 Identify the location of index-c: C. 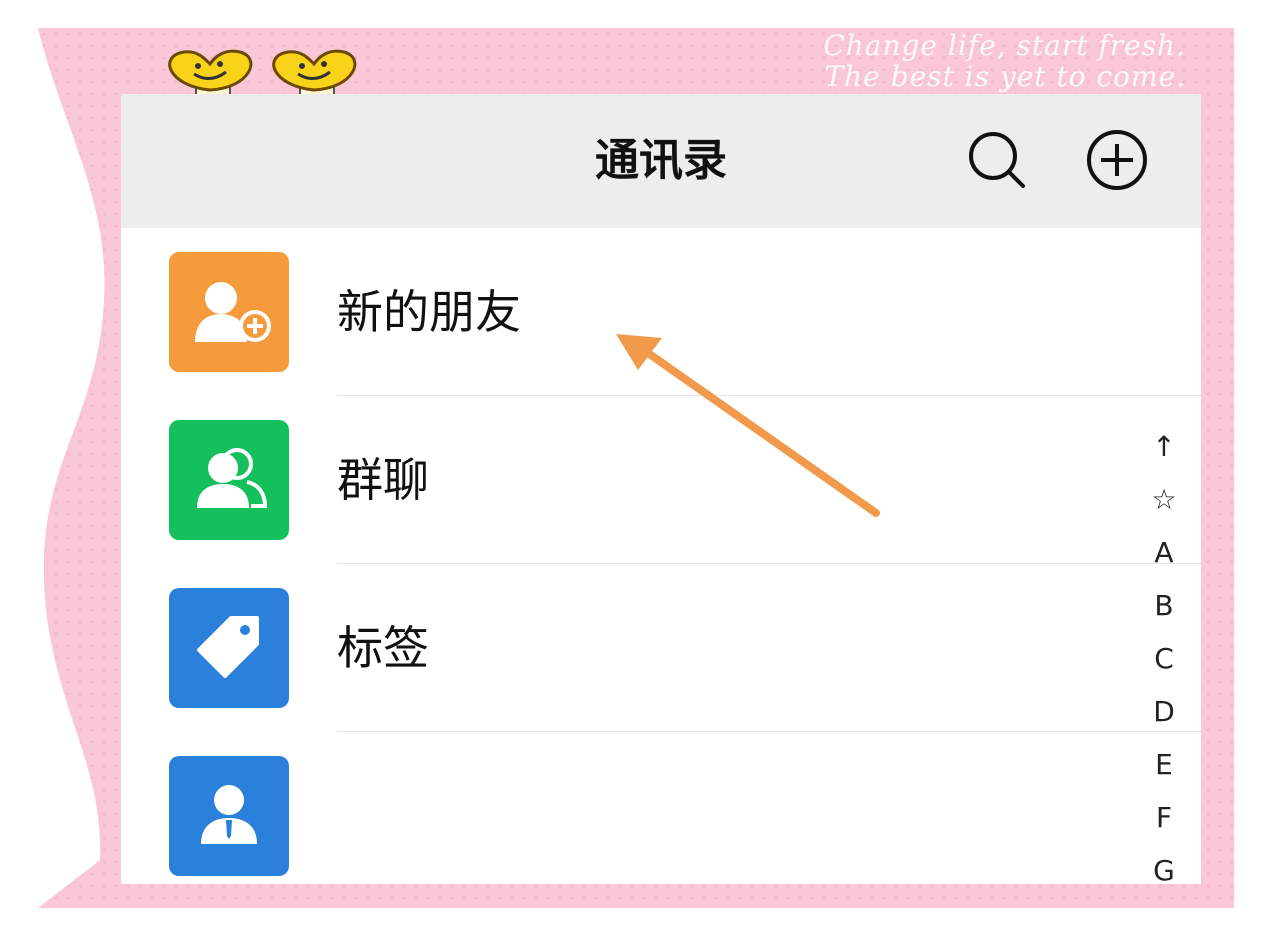
(1164, 658).